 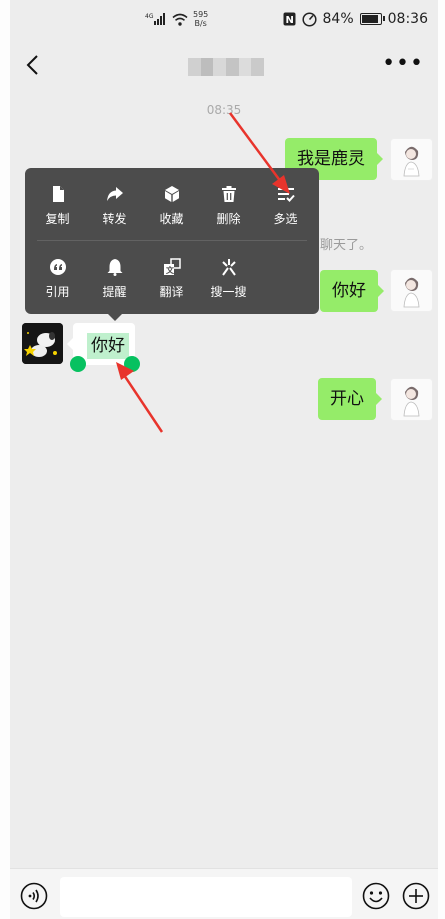 What do you see at coordinates (206, 897) in the screenshot?
I see `message-input` at bounding box center [206, 897].